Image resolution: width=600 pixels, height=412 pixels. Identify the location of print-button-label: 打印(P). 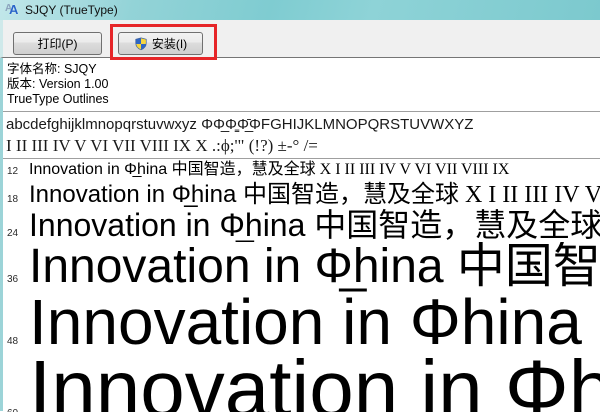
(57, 44).